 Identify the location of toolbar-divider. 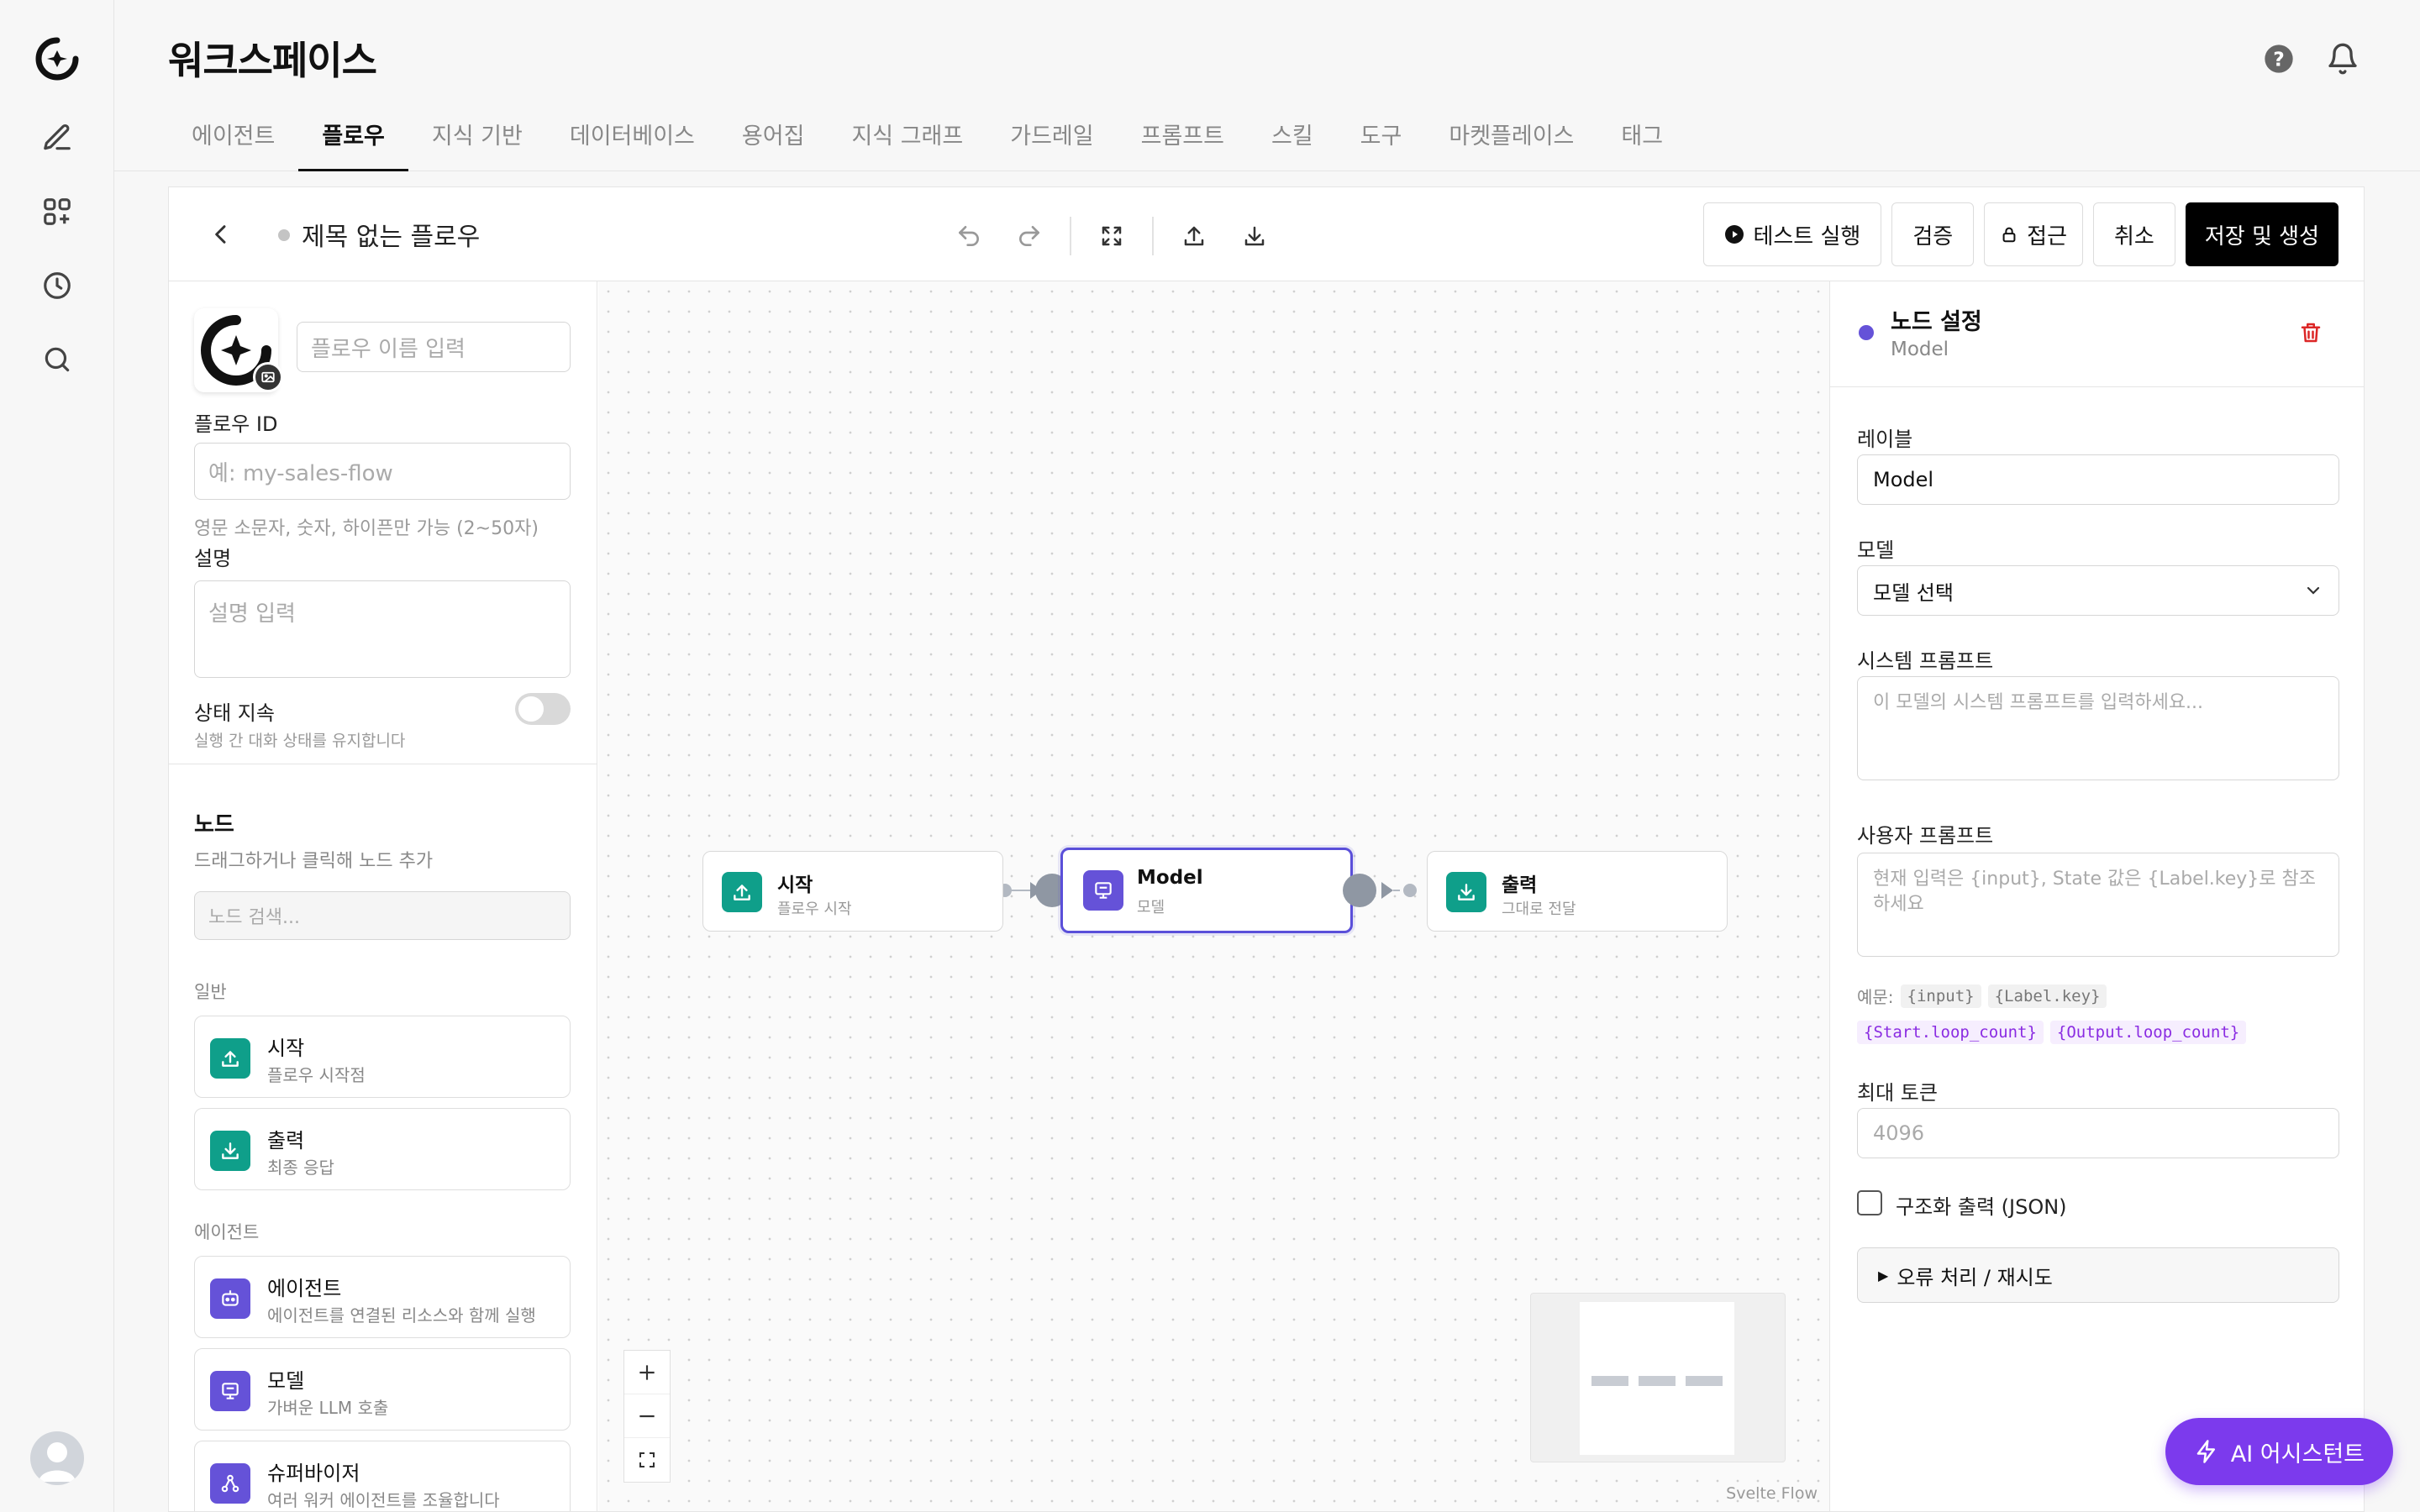
(1153, 236).